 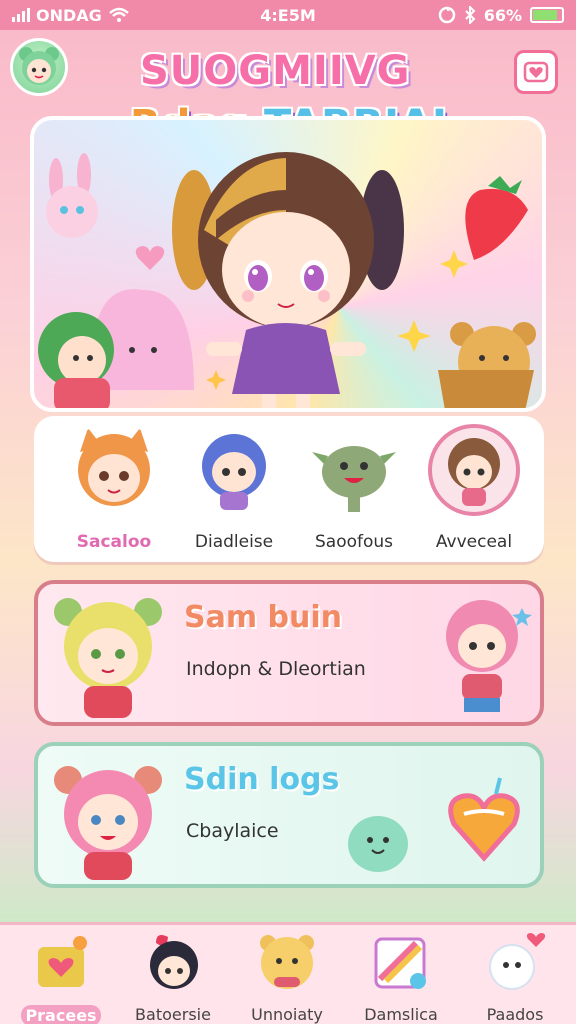 I want to click on tab-unnoiaty: Unnoiaty, so click(x=287, y=977).